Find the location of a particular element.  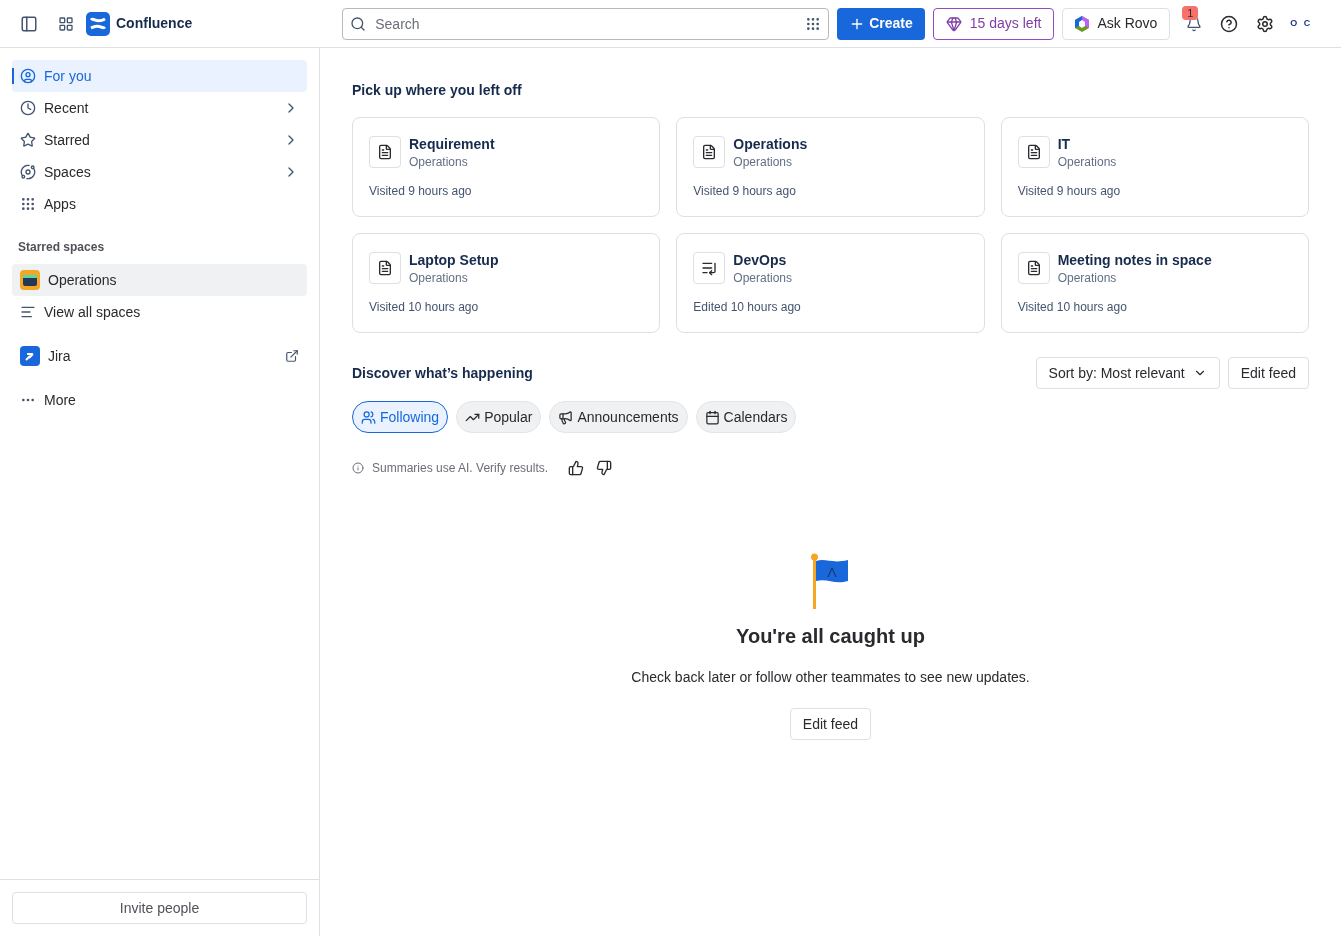

nav-item: Recent is located at coordinates (159, 108).